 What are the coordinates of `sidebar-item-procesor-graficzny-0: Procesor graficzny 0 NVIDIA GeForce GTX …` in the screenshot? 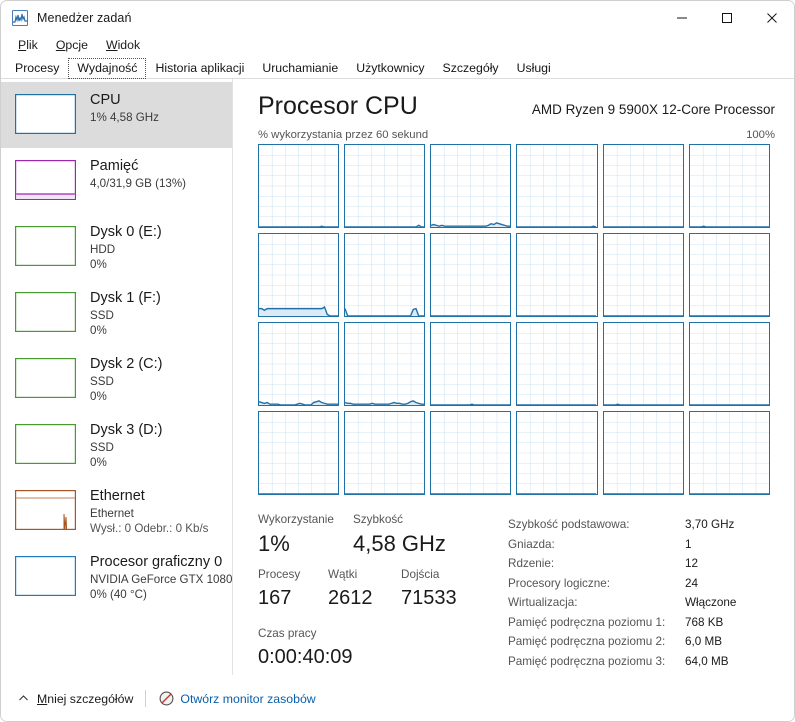 It's located at (116, 577).